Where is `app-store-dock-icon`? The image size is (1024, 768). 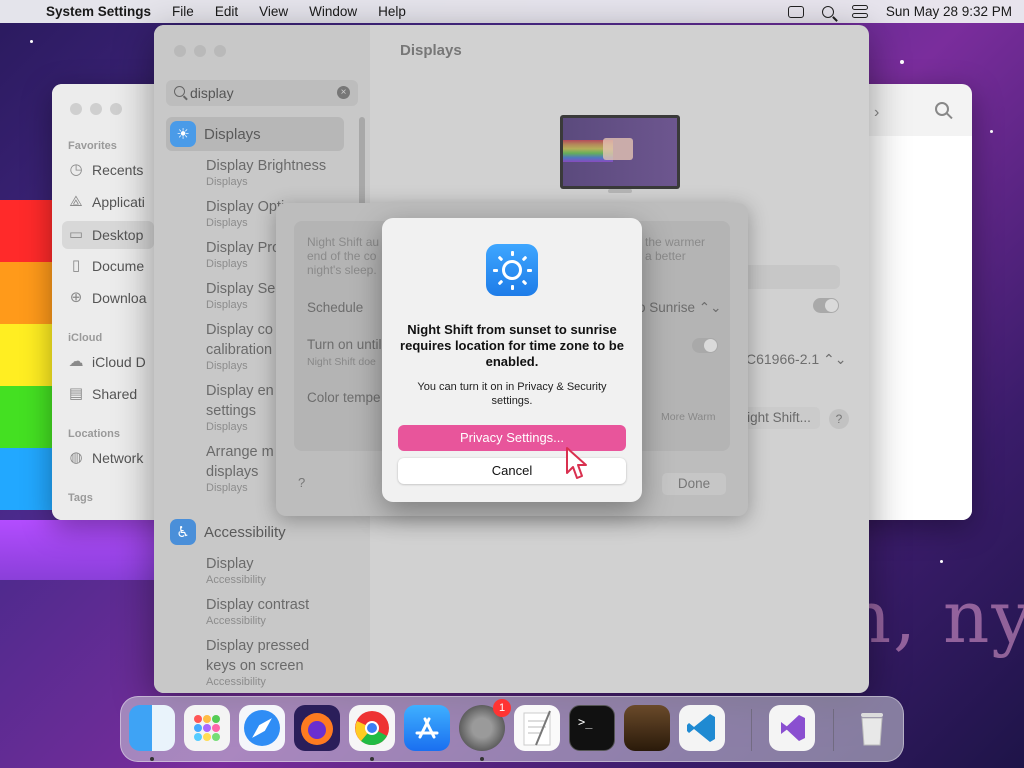 app-store-dock-icon is located at coordinates (427, 728).